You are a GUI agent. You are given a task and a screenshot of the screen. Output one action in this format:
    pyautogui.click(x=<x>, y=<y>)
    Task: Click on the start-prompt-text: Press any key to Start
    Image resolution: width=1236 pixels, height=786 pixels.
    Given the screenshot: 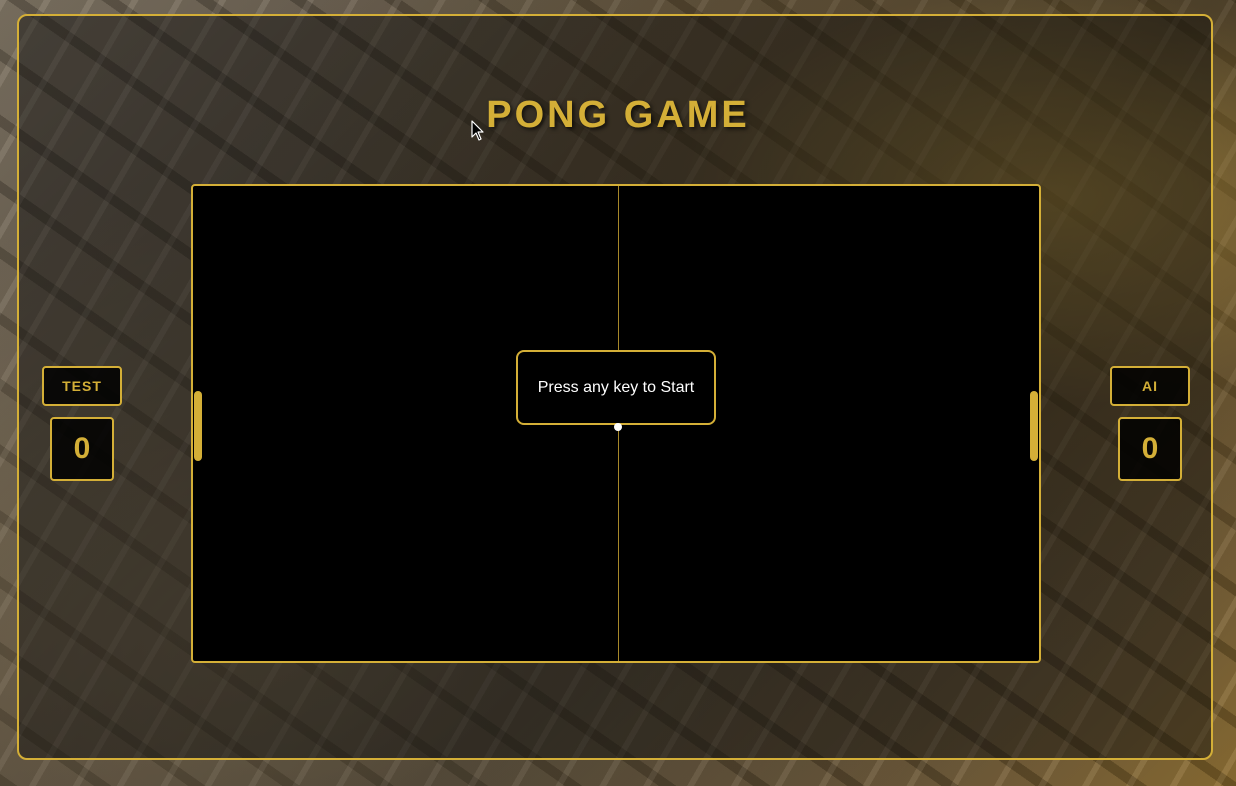 What is the action you would take?
    pyautogui.click(x=616, y=387)
    